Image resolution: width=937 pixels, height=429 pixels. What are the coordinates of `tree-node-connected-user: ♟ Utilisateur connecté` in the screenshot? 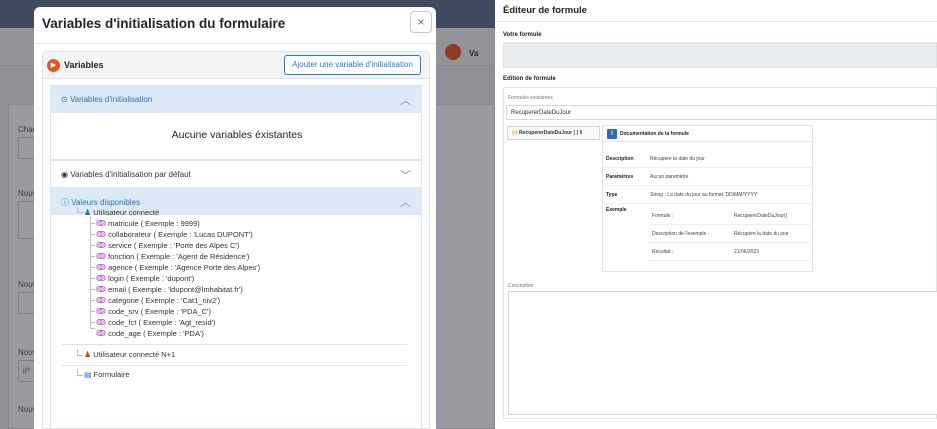 It's located at (121, 212).